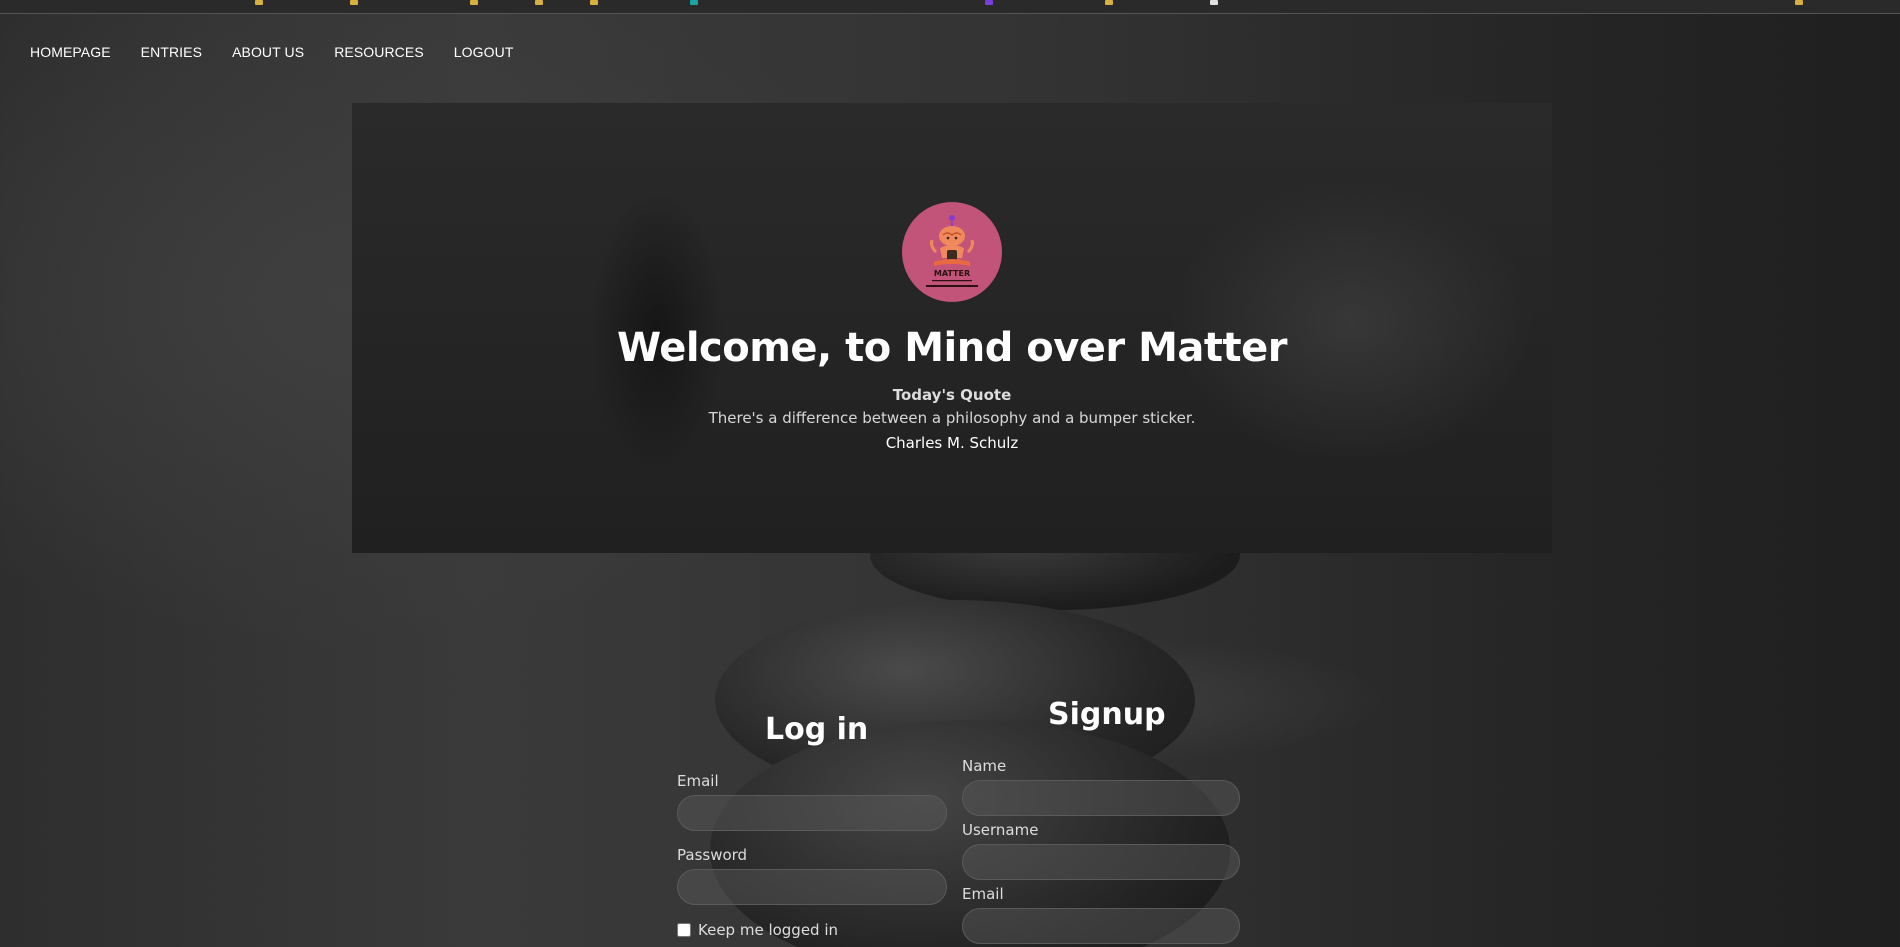 This screenshot has height=947, width=1900. Describe the element at coordinates (268, 52) in the screenshot. I see `nav-about-us: ABOUT US` at that location.